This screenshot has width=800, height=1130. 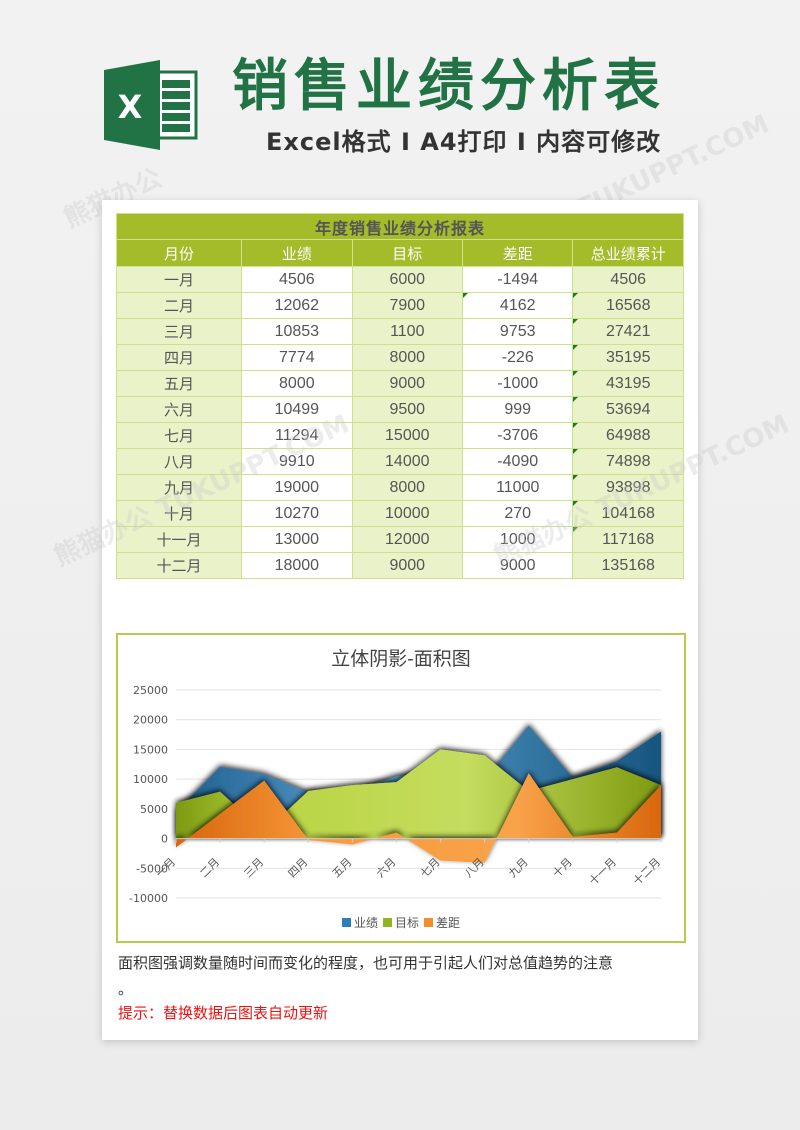 I want to click on month-cell: 三月, so click(x=179, y=331).